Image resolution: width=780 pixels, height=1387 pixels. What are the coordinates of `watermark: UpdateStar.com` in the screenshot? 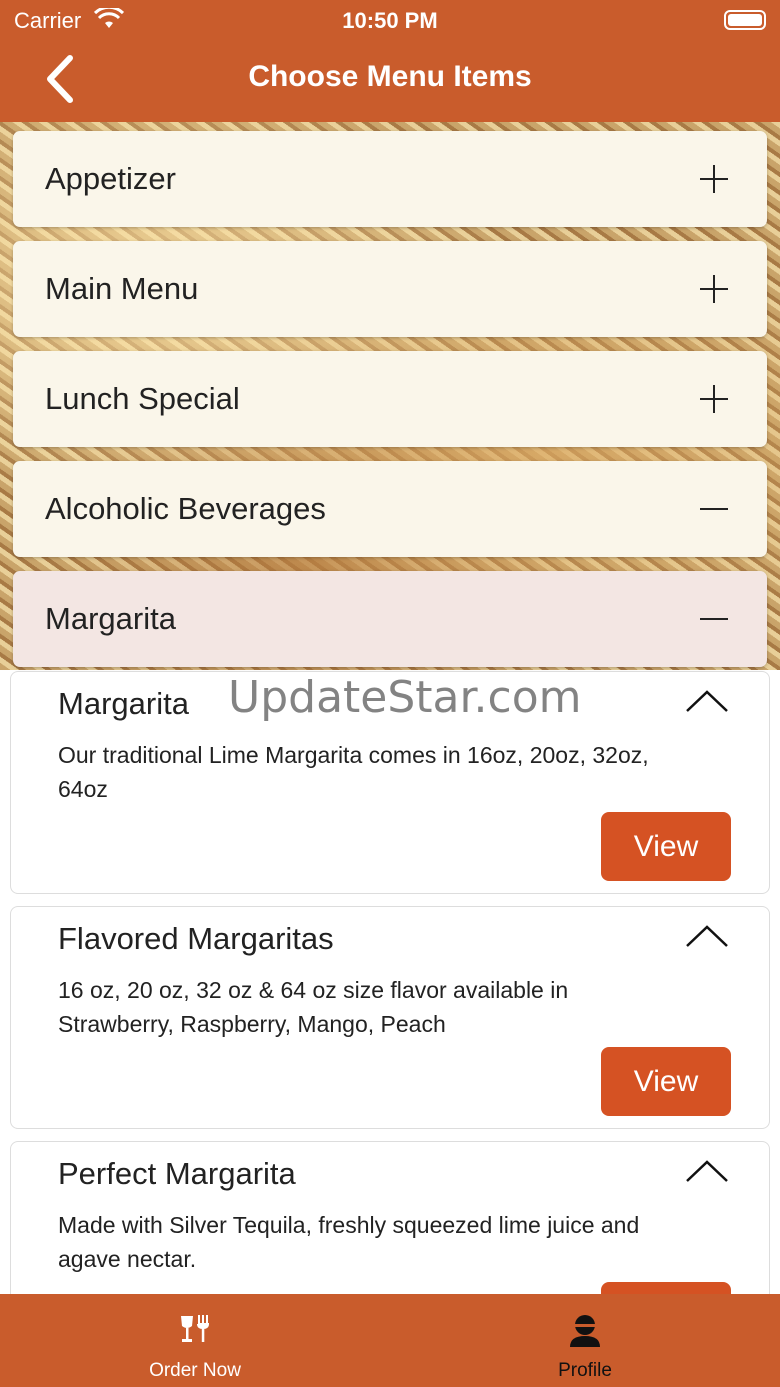 It's located at (405, 697).